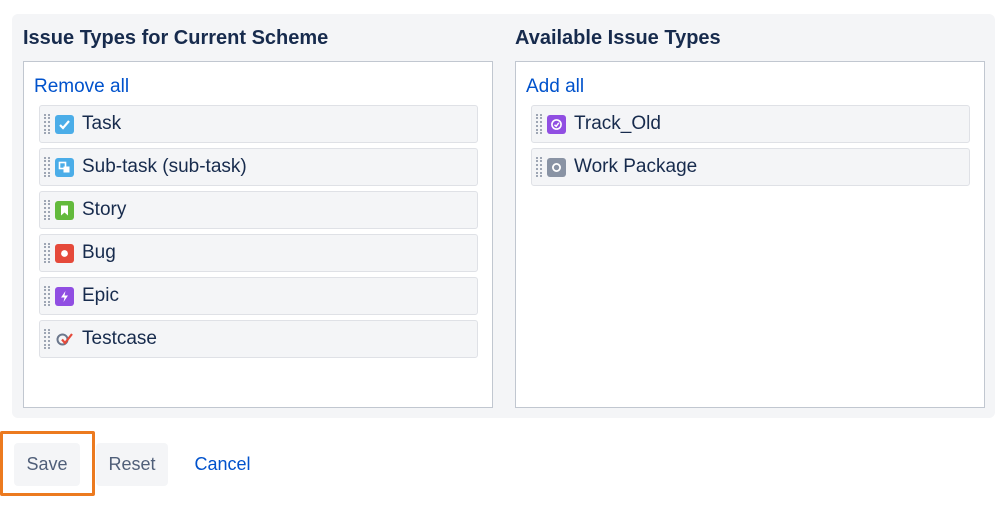 This screenshot has width=998, height=508. I want to click on cancel-button: Cancel, so click(222, 464).